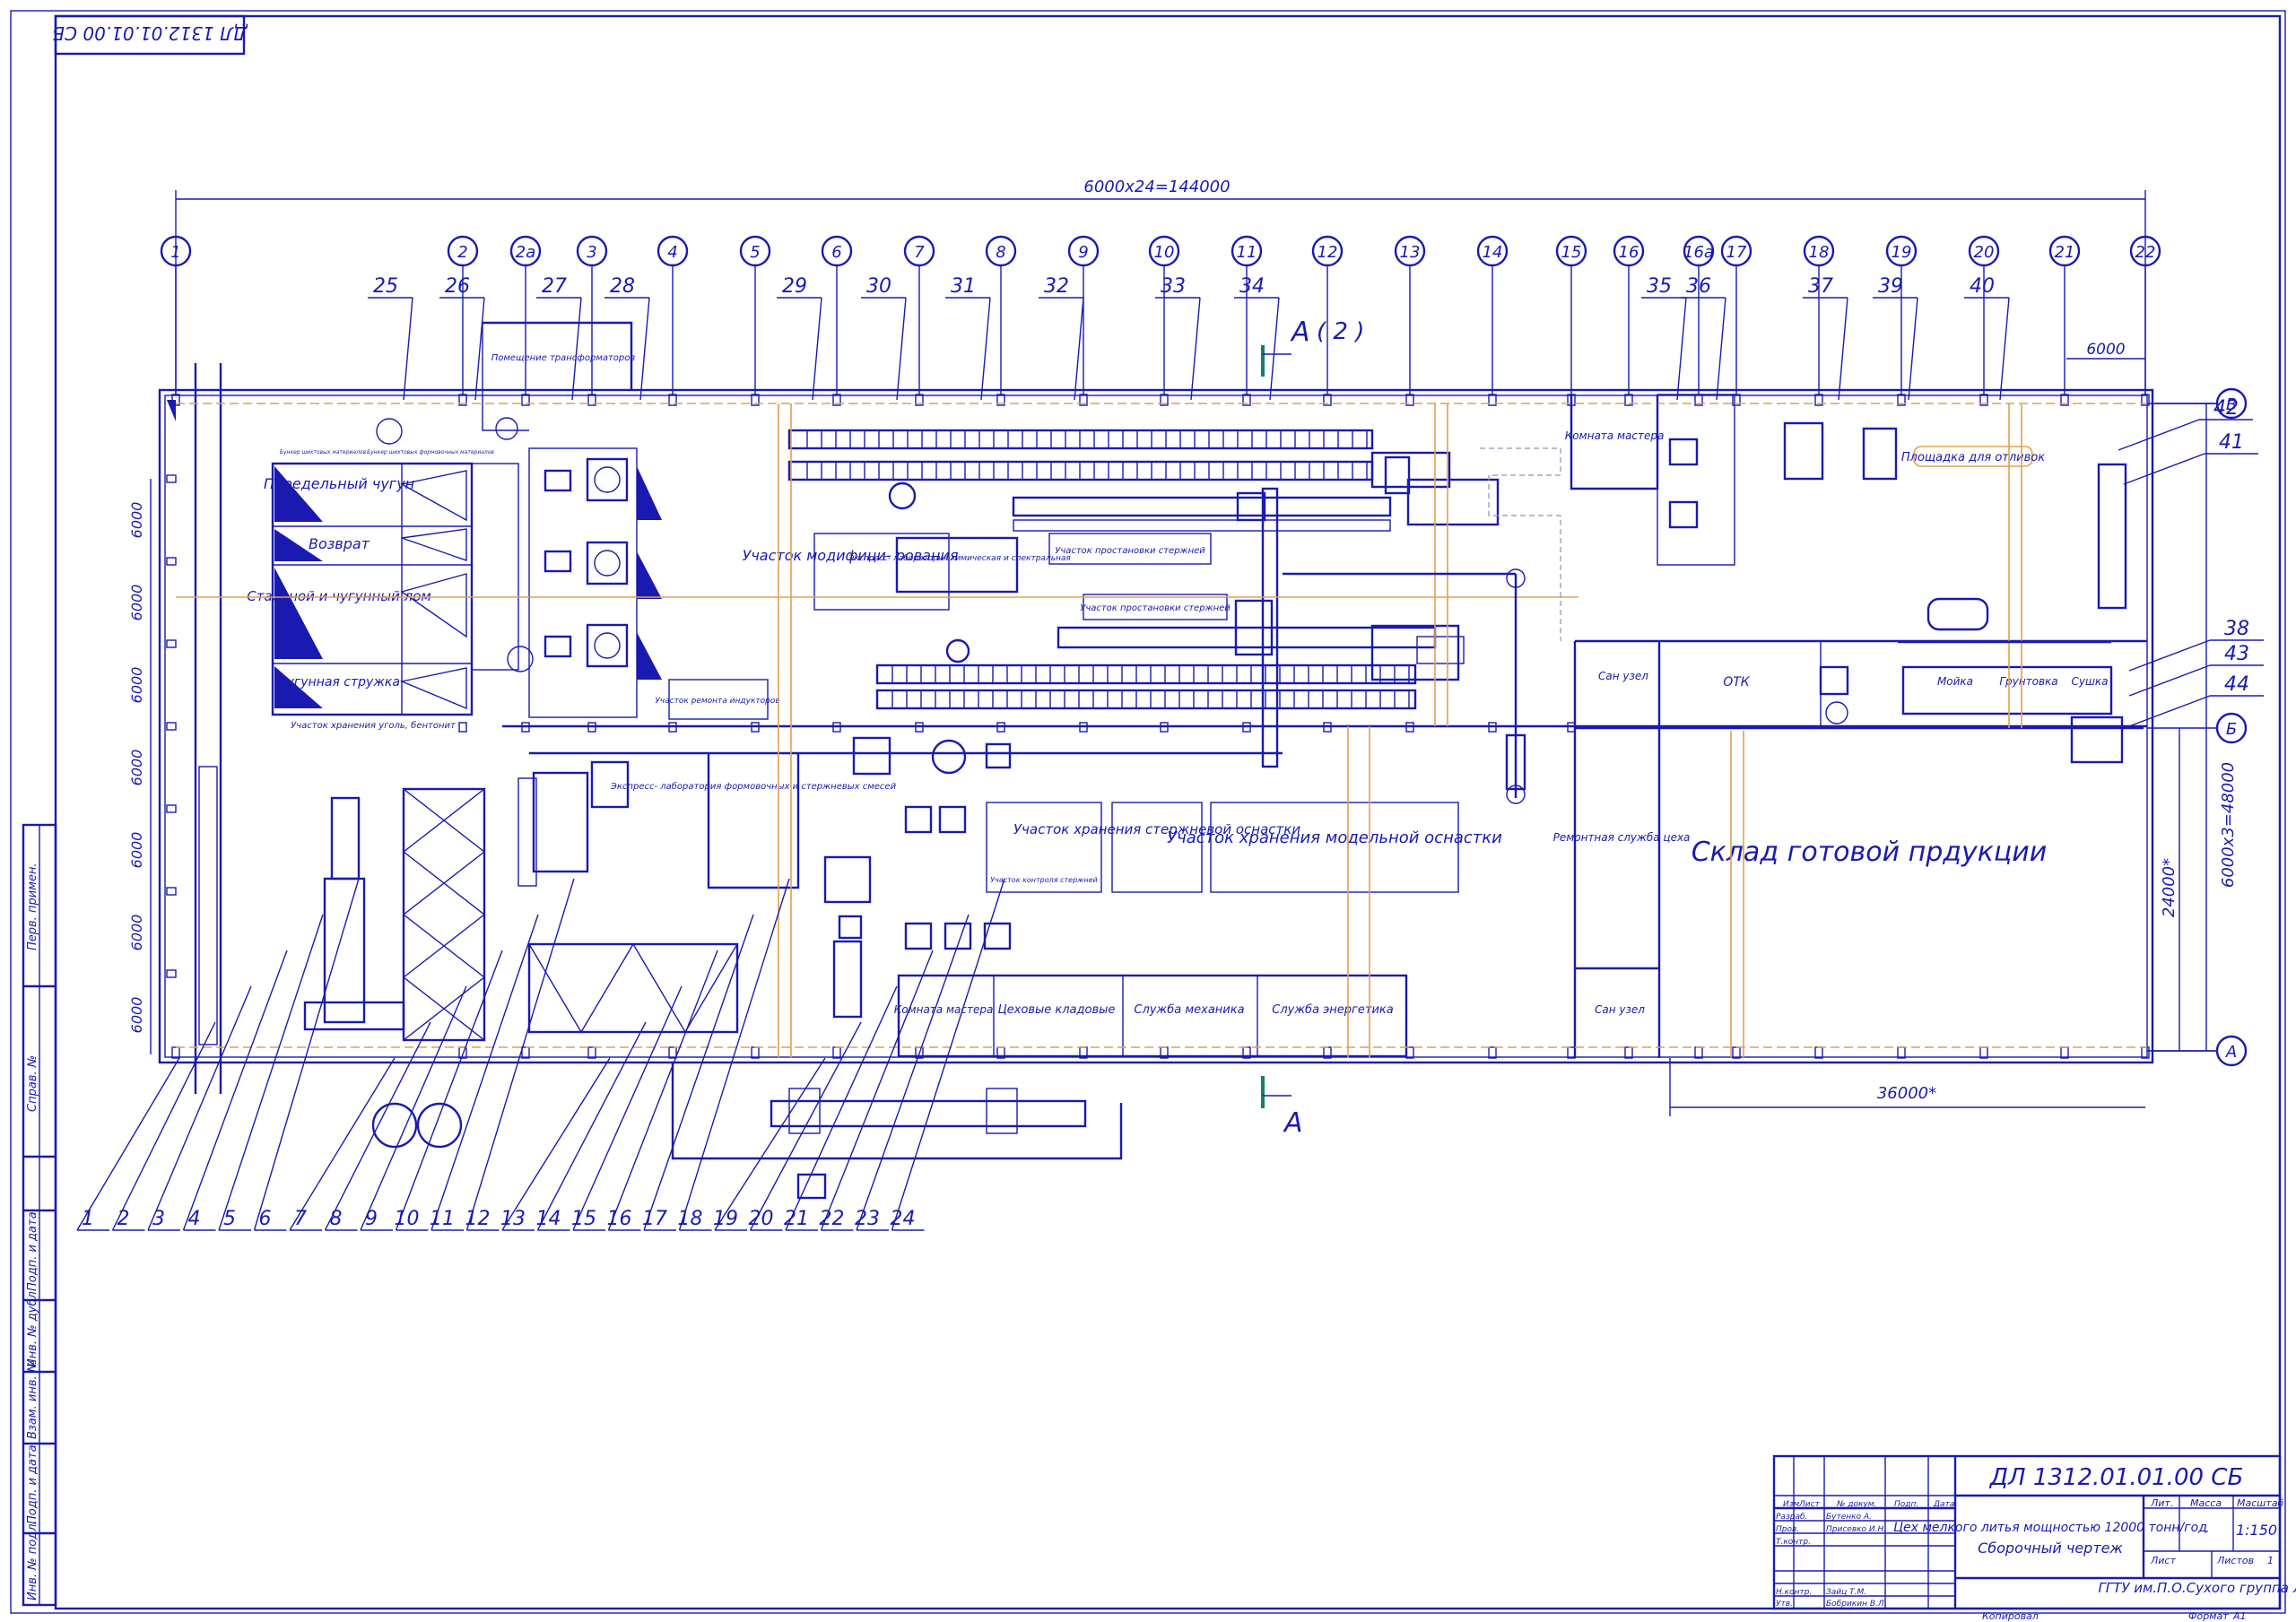 The width and height of the screenshot is (2296, 1622). Describe the element at coordinates (32, 1083) in the screenshot. I see `sidebar-label: Справ. №` at that location.